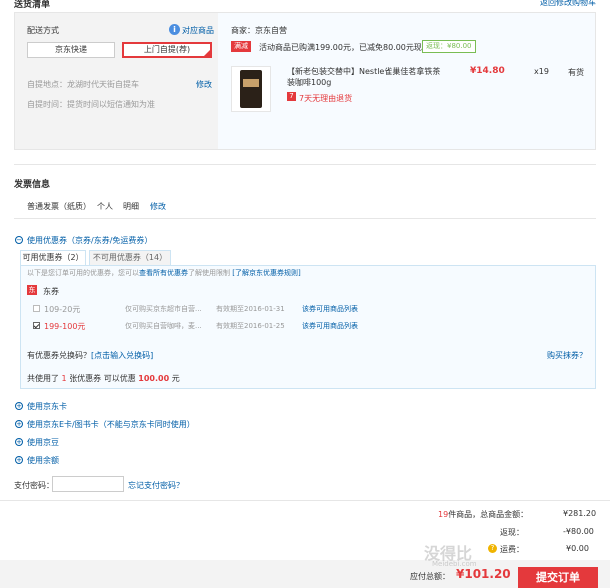 The width and height of the screenshot is (610, 588). Describe the element at coordinates (158, 206) in the screenshot. I see `invoice-edit-link: 修改` at that location.